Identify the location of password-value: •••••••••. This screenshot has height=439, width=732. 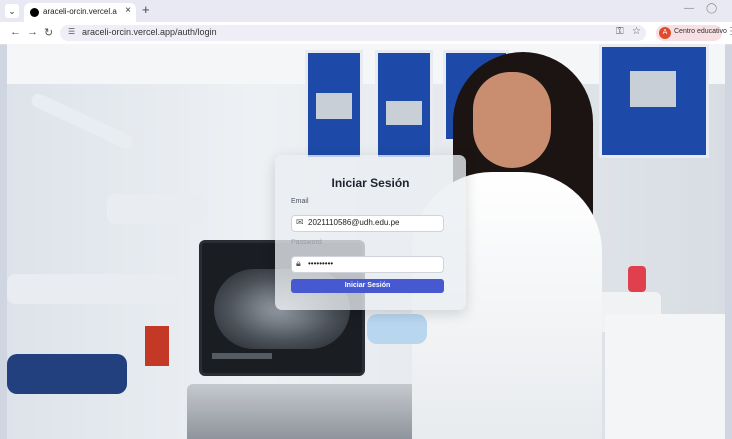
(321, 263).